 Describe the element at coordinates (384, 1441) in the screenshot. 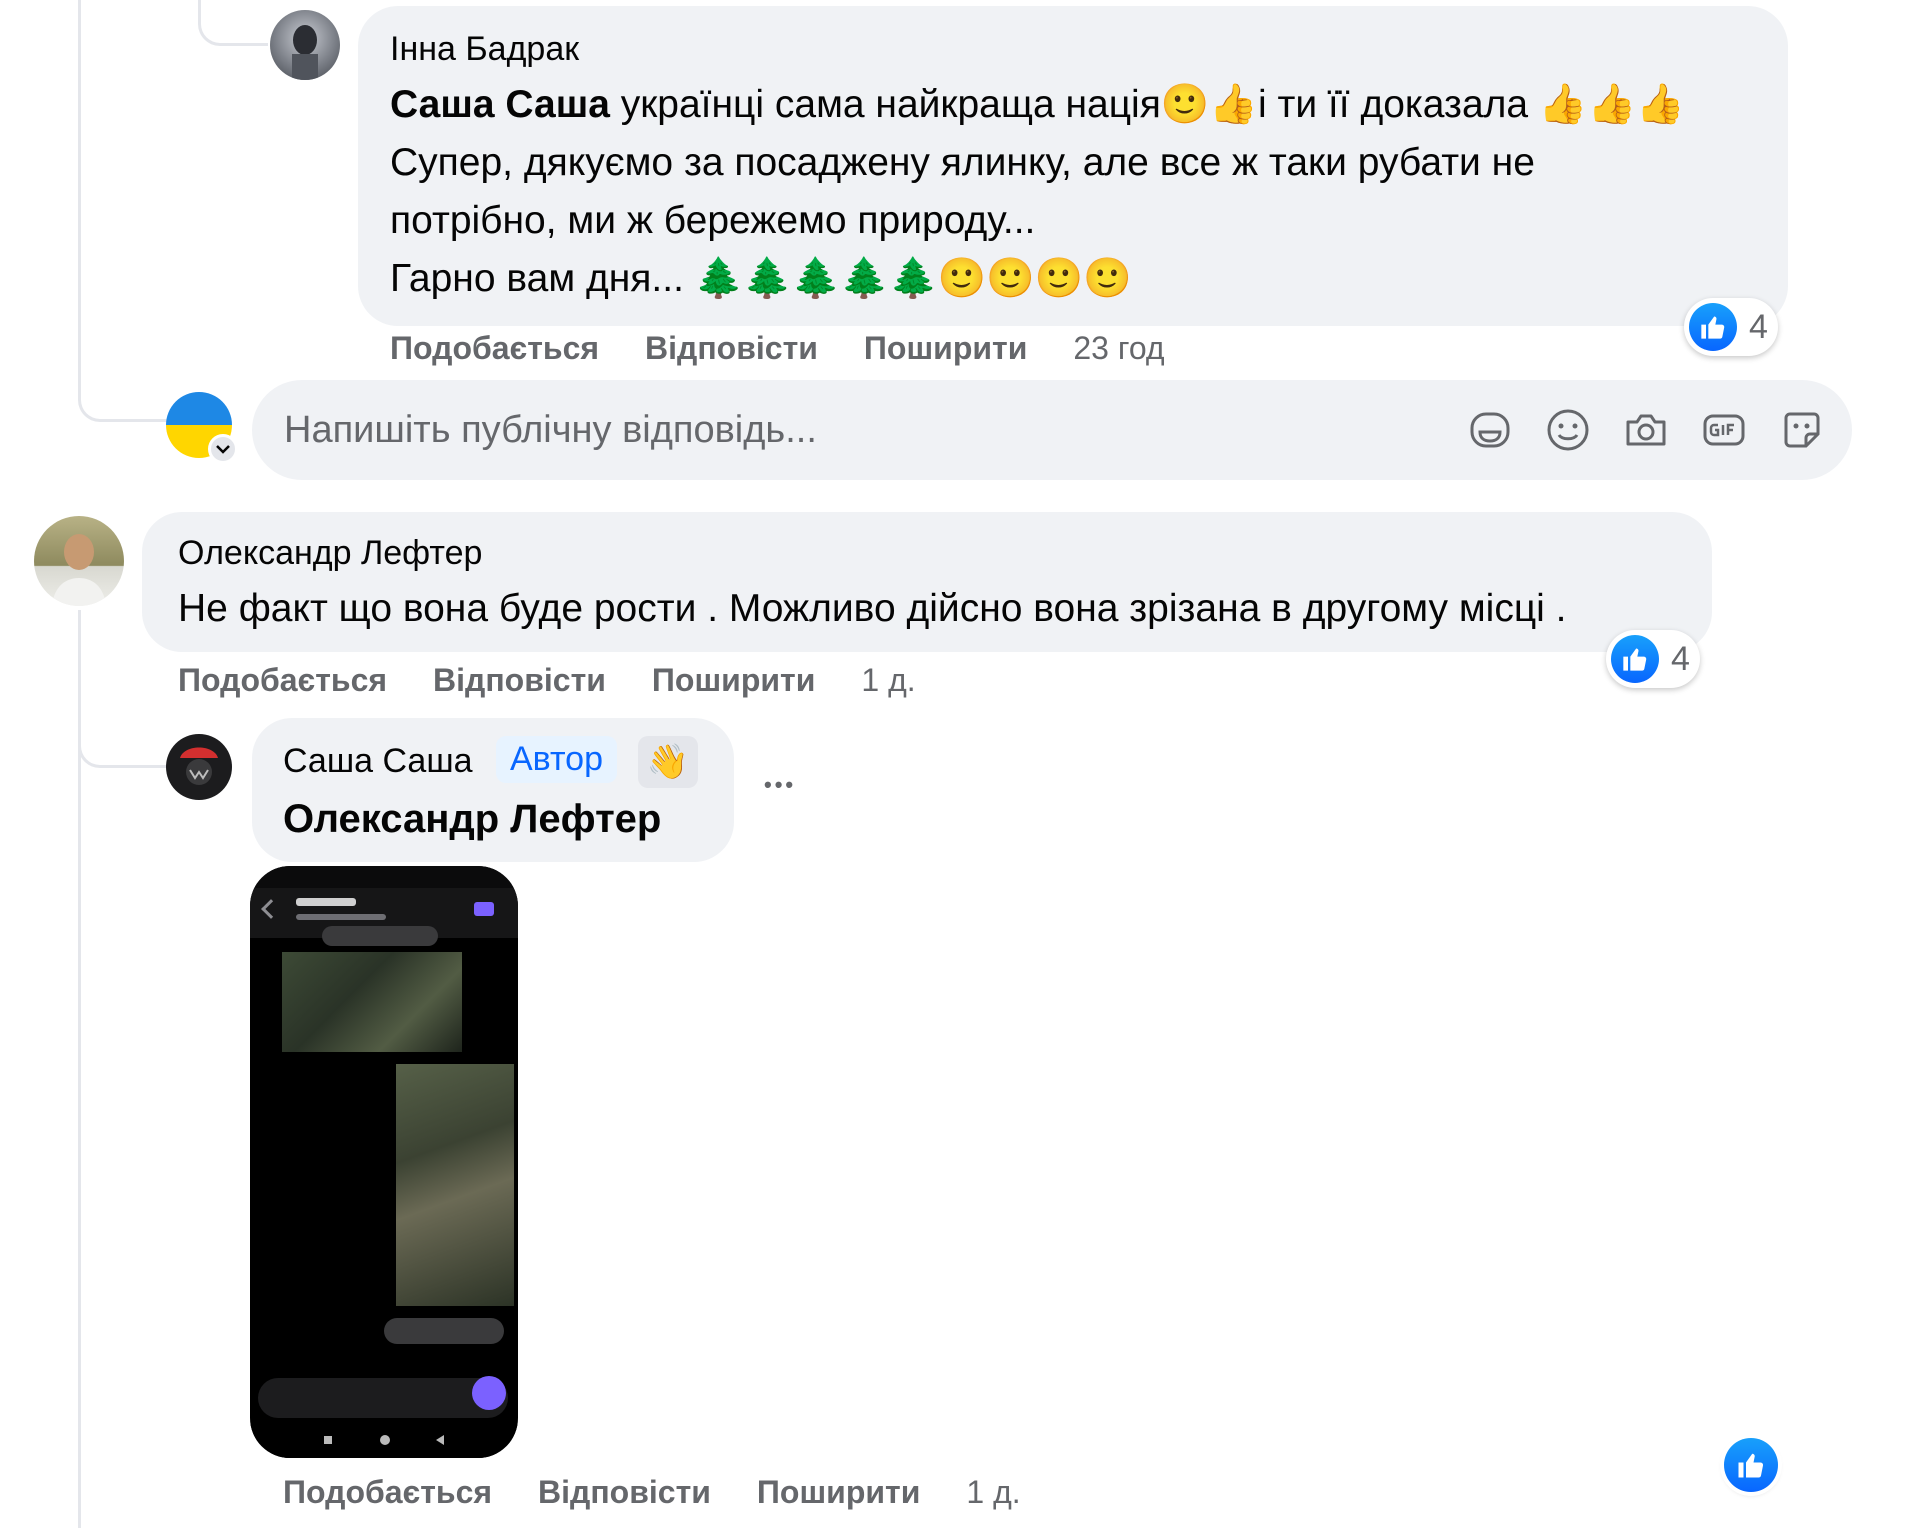

I see `image-nav-bar` at that location.